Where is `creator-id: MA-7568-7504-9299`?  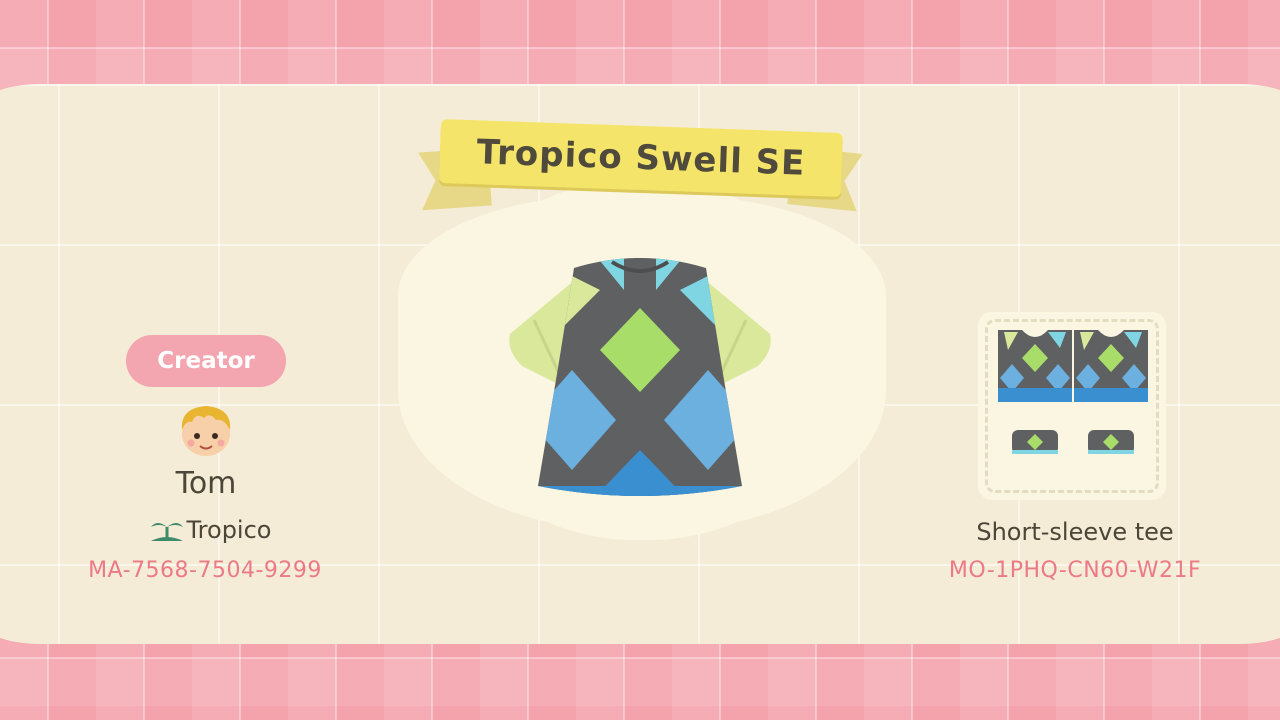 creator-id: MA-7568-7504-9299 is located at coordinates (205, 570).